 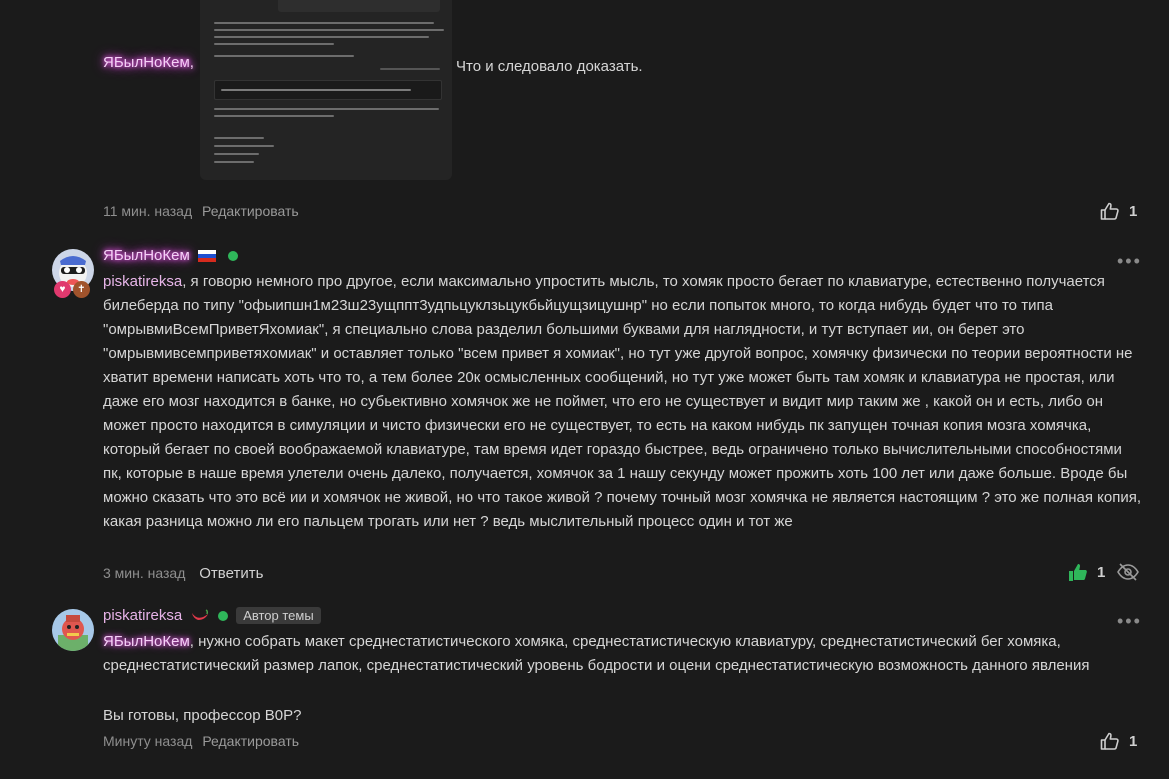 What do you see at coordinates (250, 211) in the screenshot?
I see `comment1-edit-link: Редактировать` at bounding box center [250, 211].